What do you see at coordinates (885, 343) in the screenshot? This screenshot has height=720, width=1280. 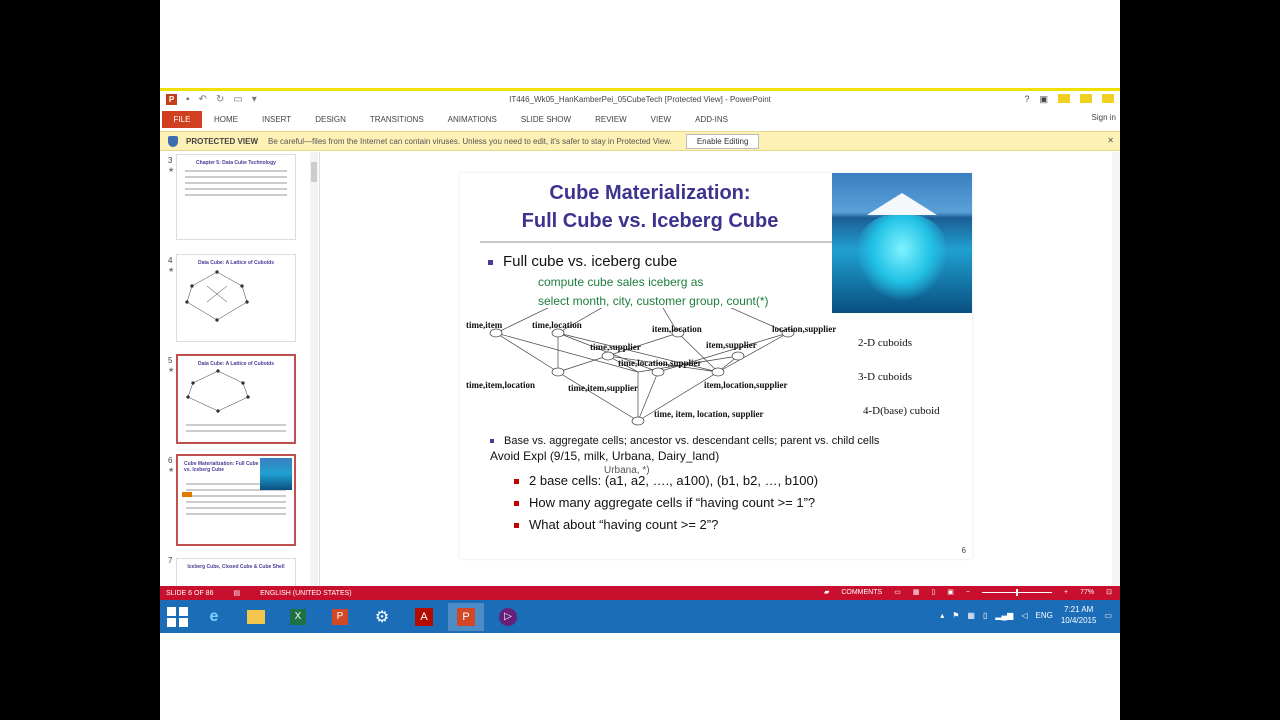 I see `label-2d-cuboids: 2-D cuboids` at bounding box center [885, 343].